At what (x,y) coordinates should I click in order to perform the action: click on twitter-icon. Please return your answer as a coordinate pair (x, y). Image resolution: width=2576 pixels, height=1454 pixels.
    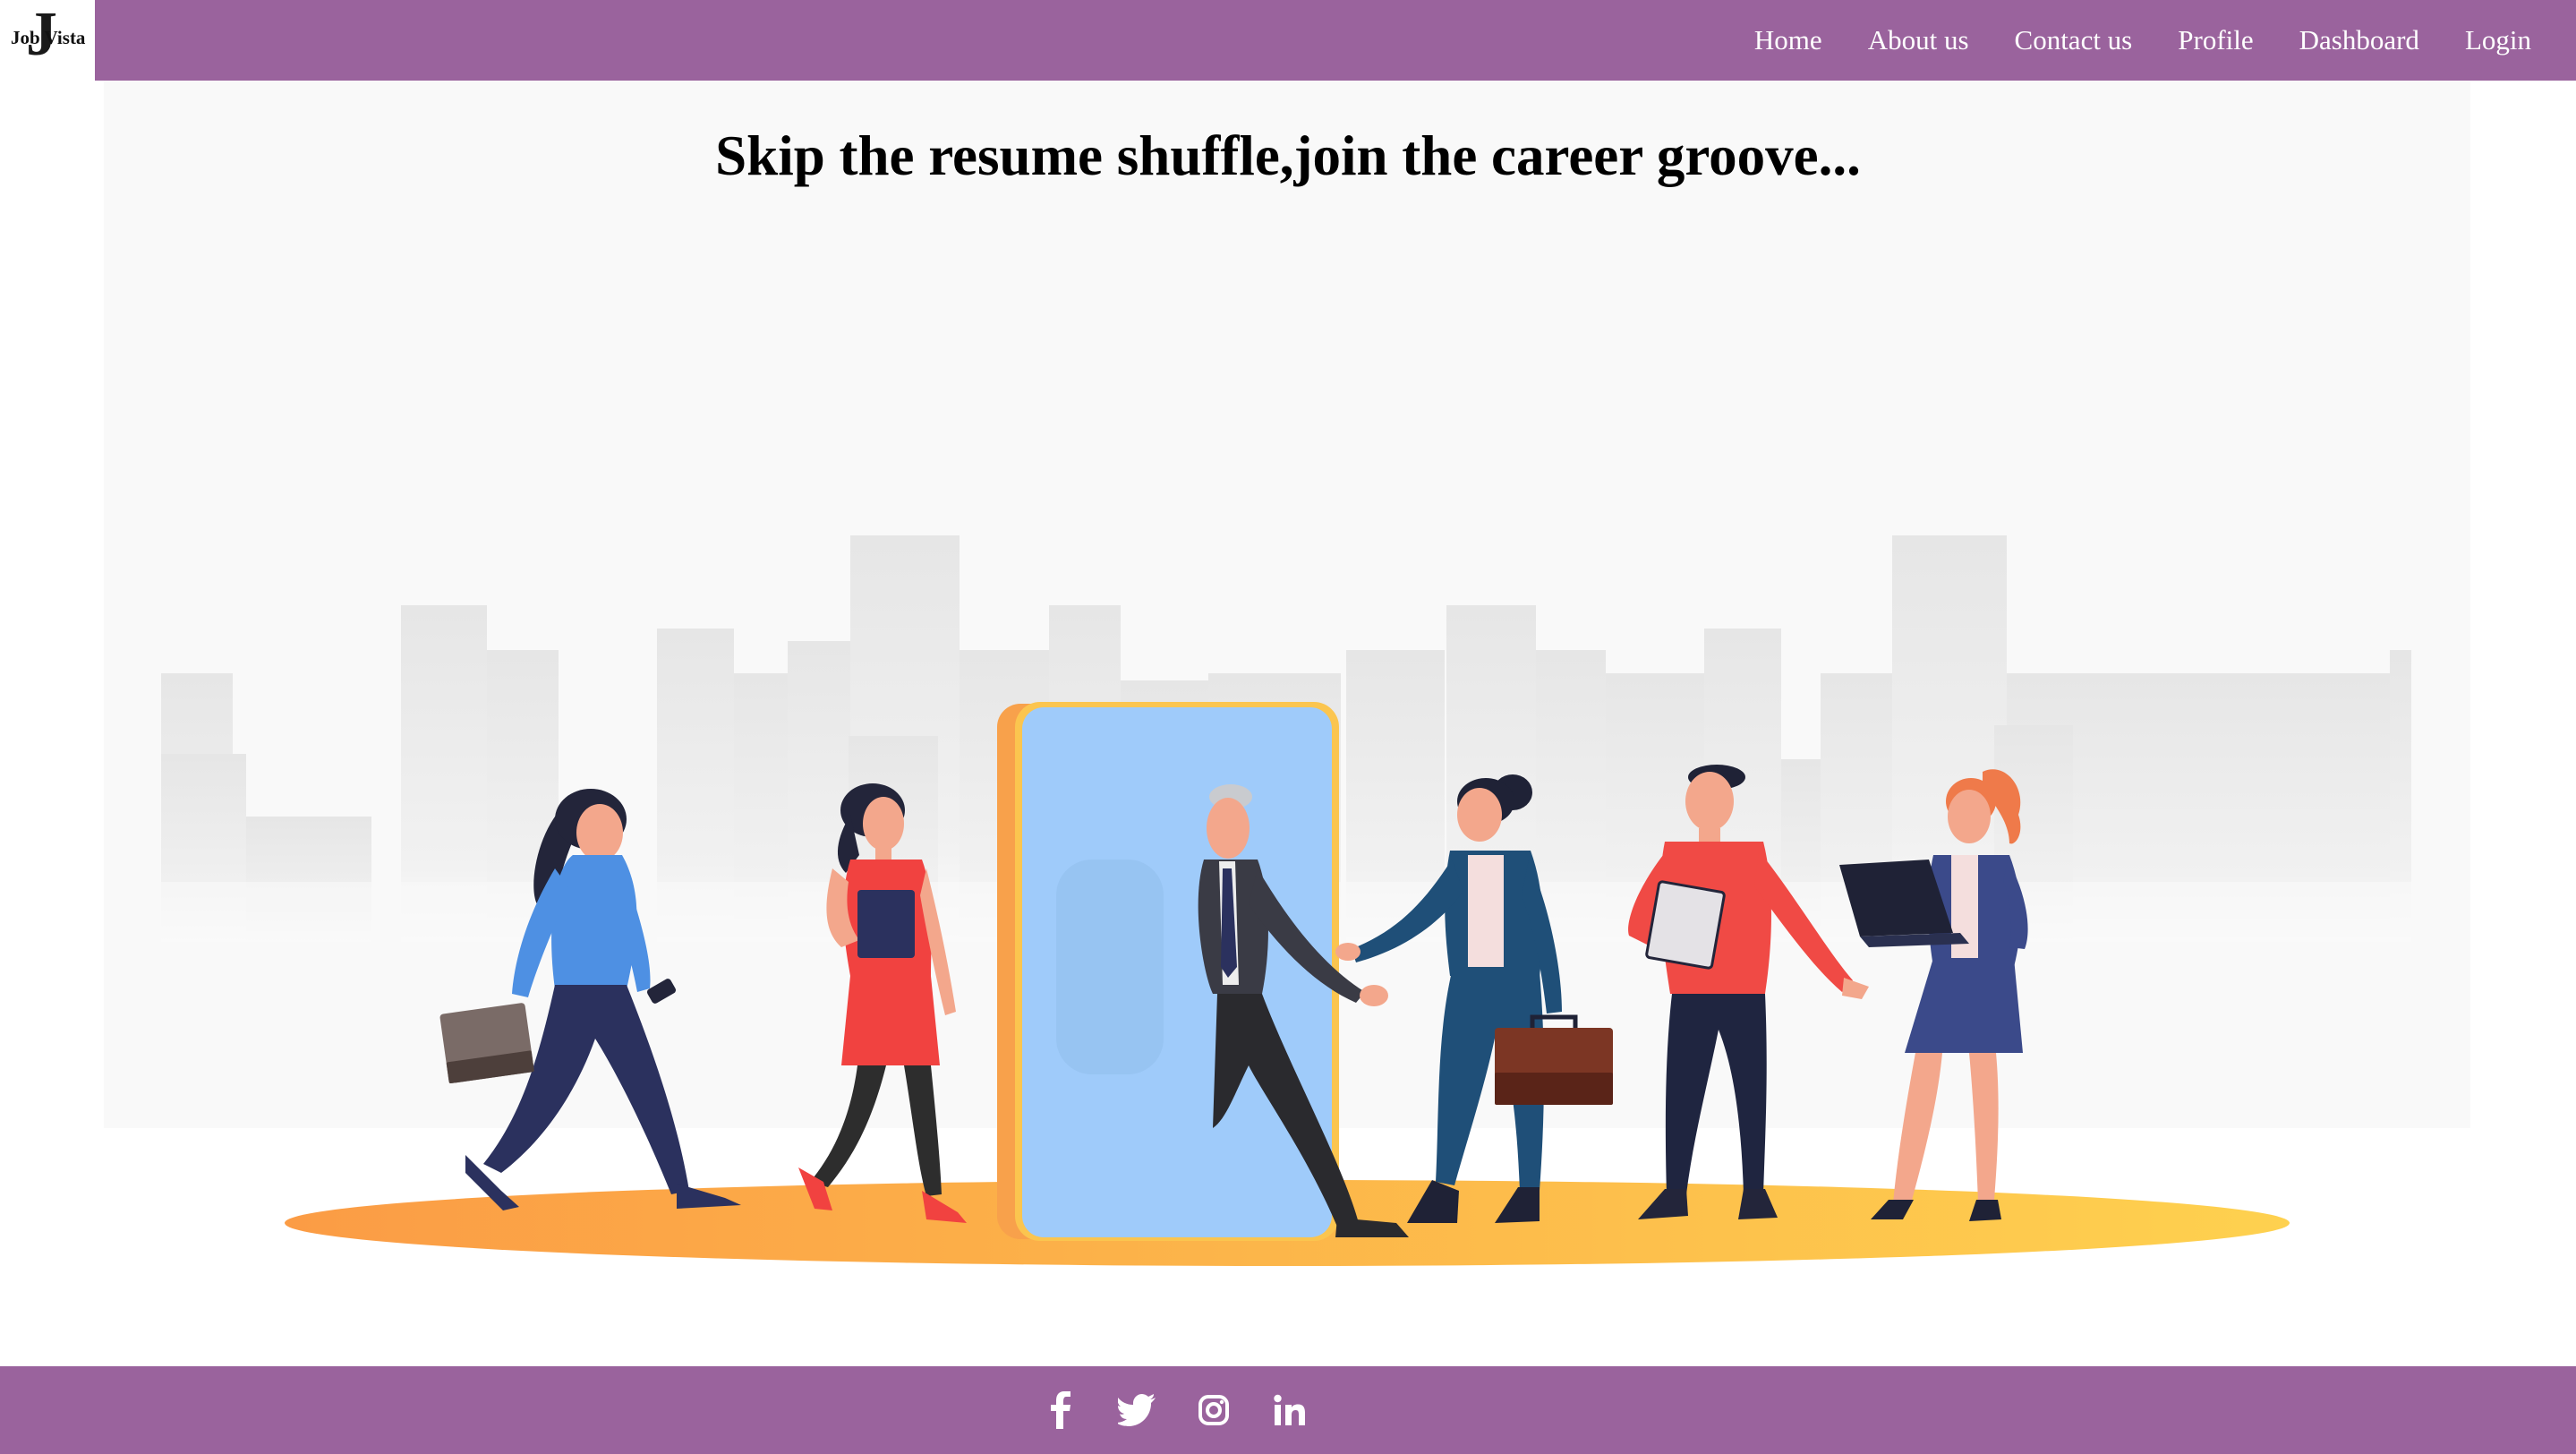
    Looking at the image, I should click on (1137, 1410).